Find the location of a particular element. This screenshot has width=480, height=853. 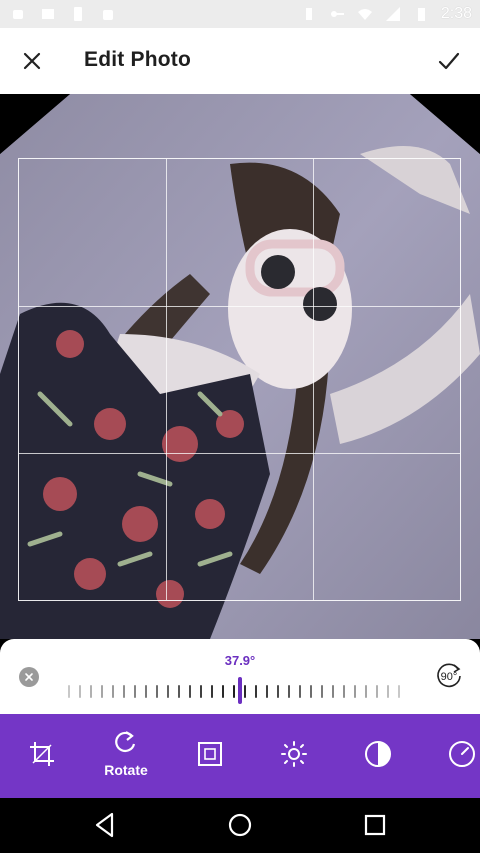

bag-icon is located at coordinates (108, 15).